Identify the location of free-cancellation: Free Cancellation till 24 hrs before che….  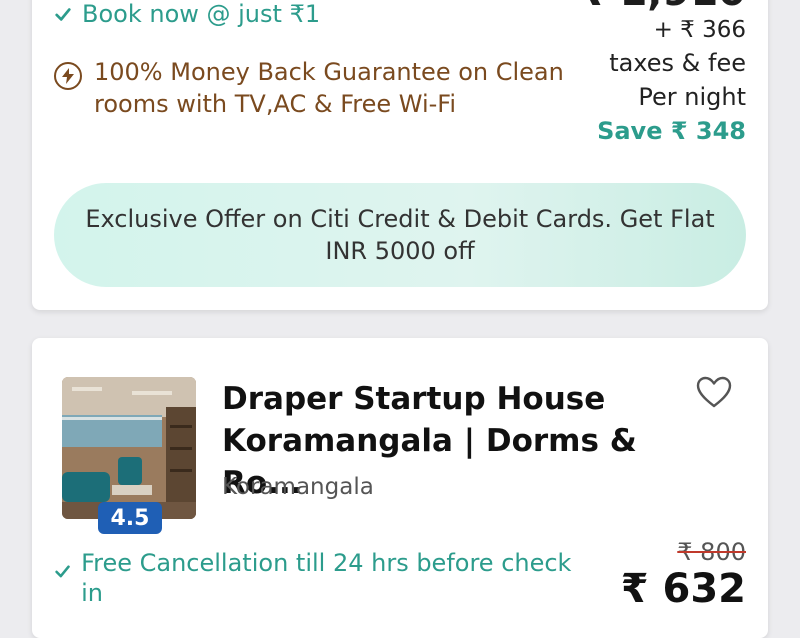
(314, 578).